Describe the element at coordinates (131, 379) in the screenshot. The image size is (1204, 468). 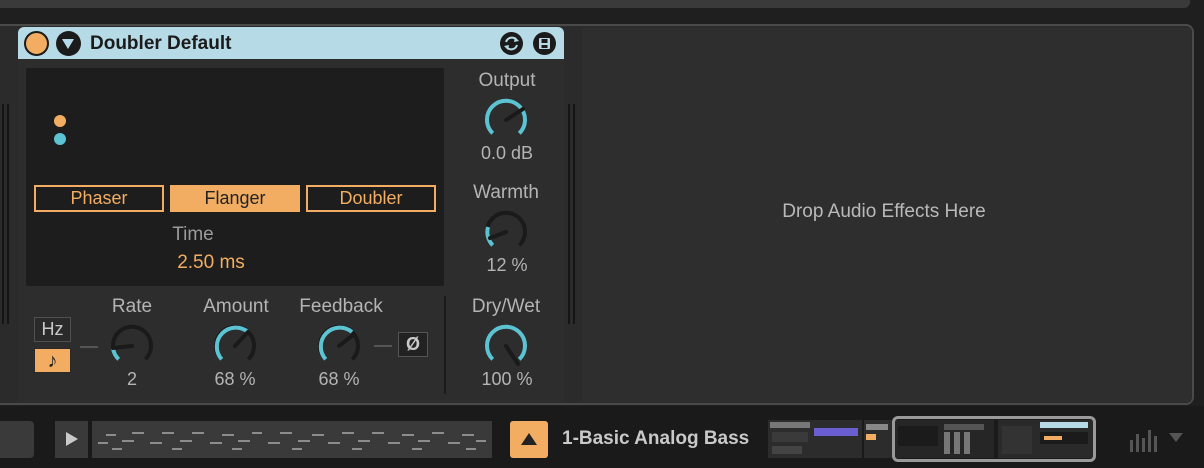
I see `rate-value: 2` at that location.